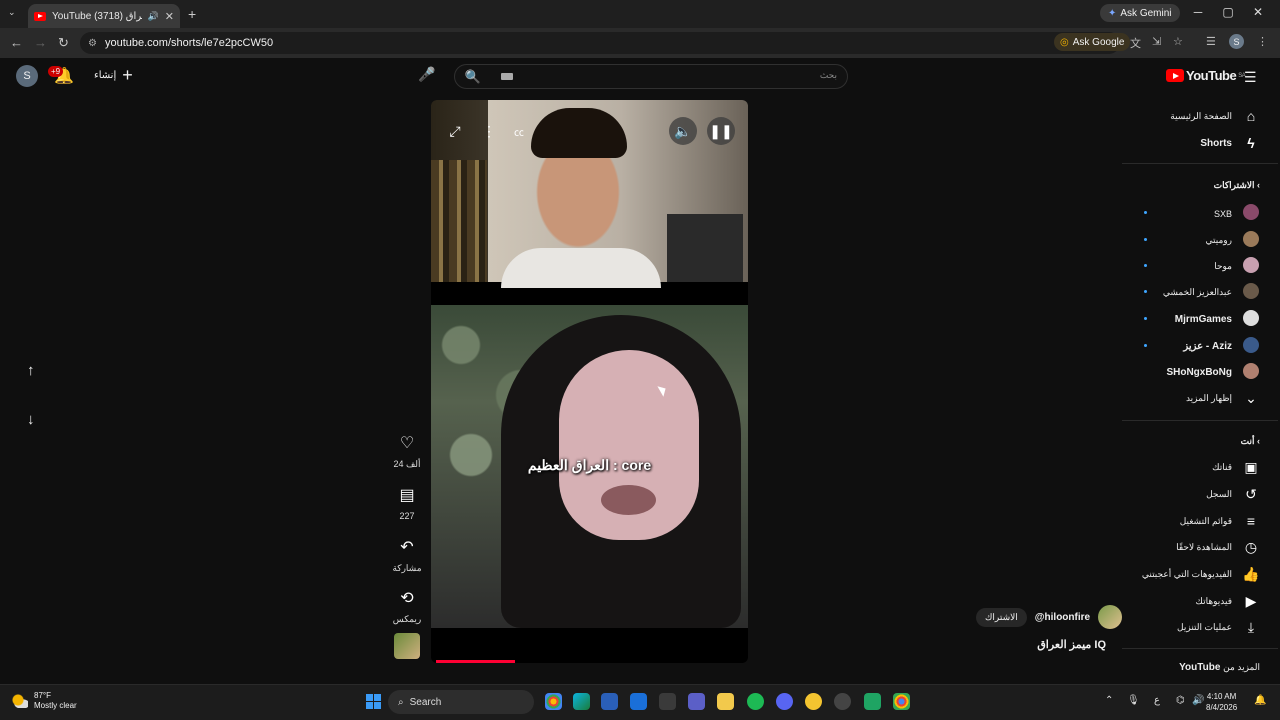 The image size is (1280, 720). Describe the element at coordinates (638, 701) in the screenshot. I see `outlook-icon` at that location.